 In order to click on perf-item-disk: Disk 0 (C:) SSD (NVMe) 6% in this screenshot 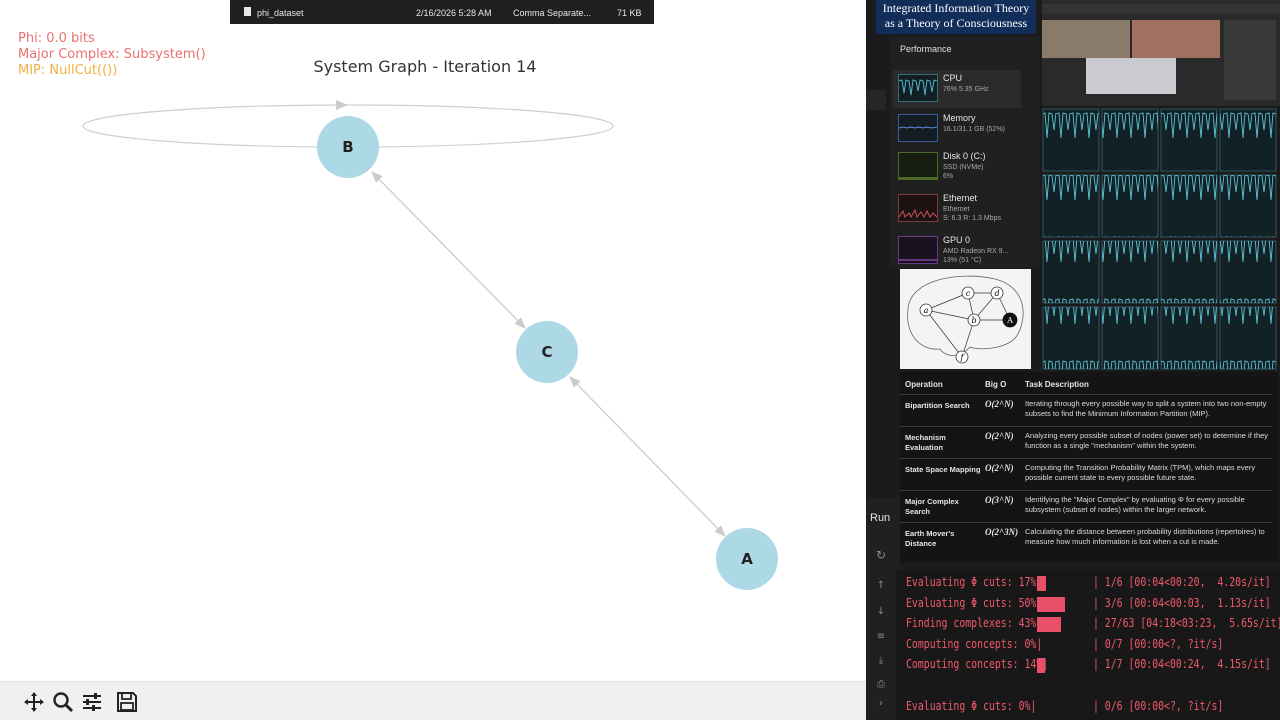, I will do `click(957, 167)`.